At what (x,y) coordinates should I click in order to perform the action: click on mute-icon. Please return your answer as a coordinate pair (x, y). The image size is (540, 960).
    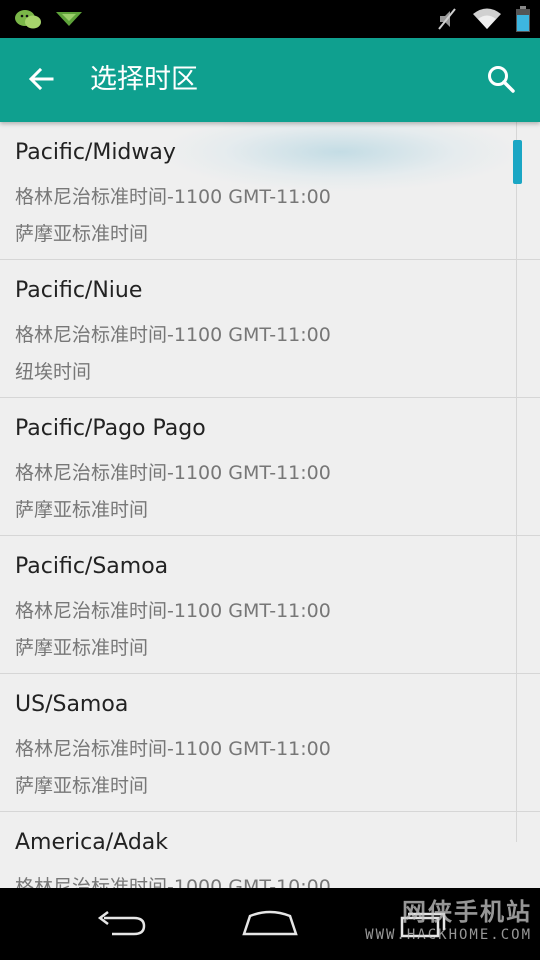
    Looking at the image, I should click on (447, 21).